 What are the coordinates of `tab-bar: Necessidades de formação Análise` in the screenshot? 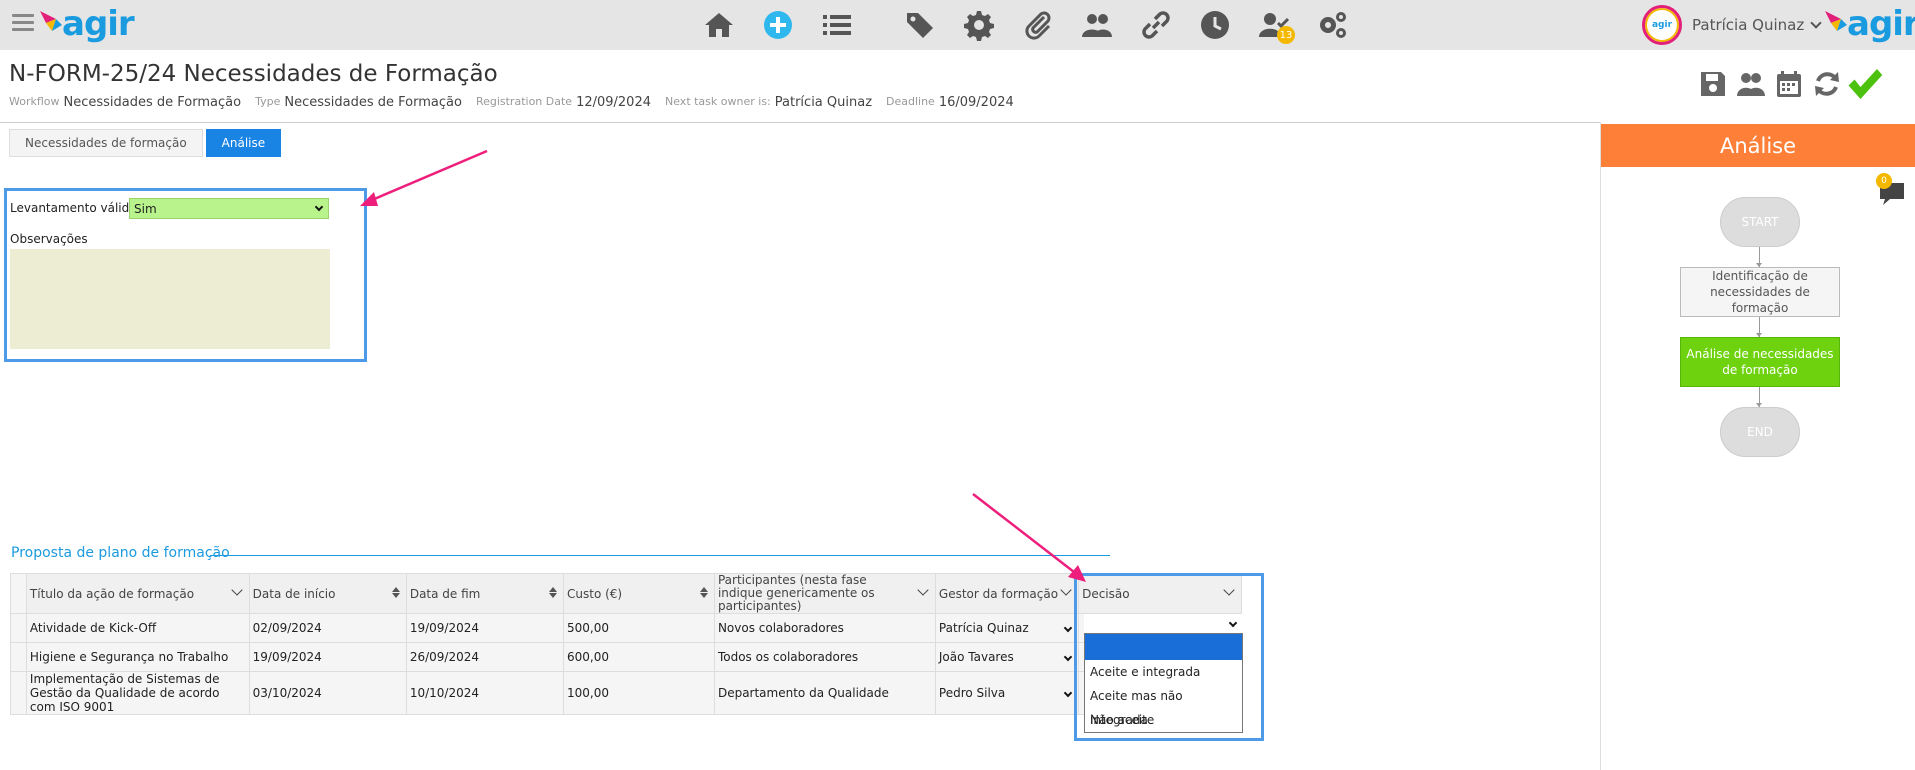 It's located at (145, 143).